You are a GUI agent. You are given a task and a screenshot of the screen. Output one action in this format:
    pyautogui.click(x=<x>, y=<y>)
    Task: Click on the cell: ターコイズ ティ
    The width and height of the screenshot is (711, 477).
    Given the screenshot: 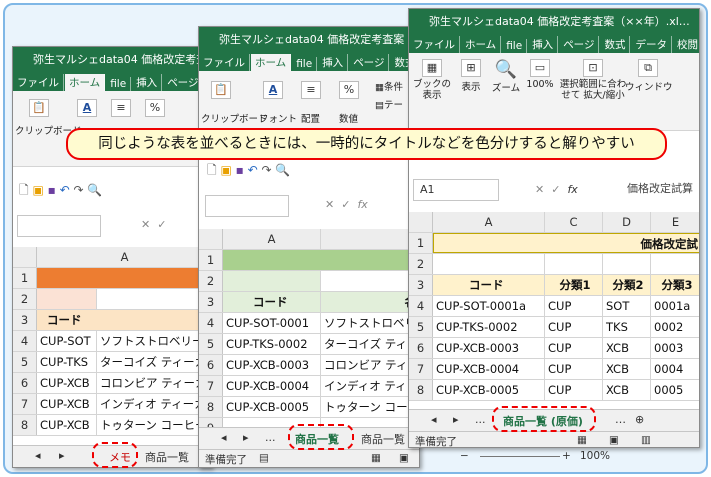 What is the action you would take?
    pyautogui.click(x=370, y=344)
    